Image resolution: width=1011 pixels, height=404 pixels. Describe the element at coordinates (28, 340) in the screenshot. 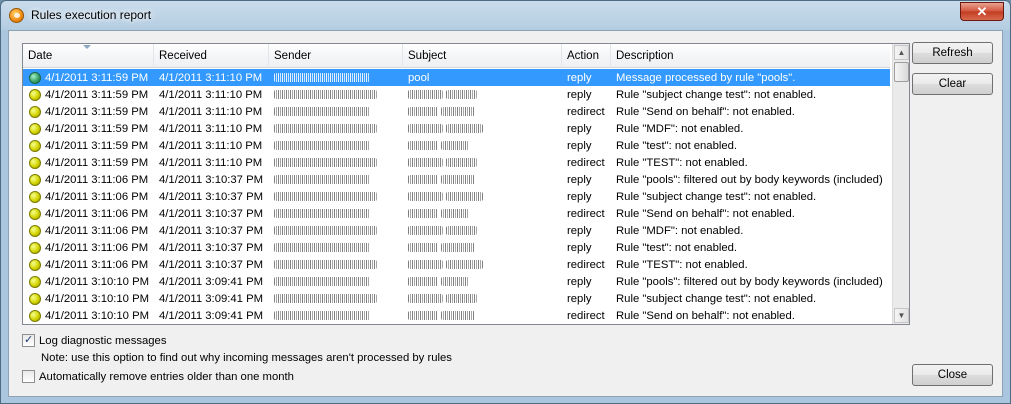

I see `log-diagnostic-checkbox` at that location.